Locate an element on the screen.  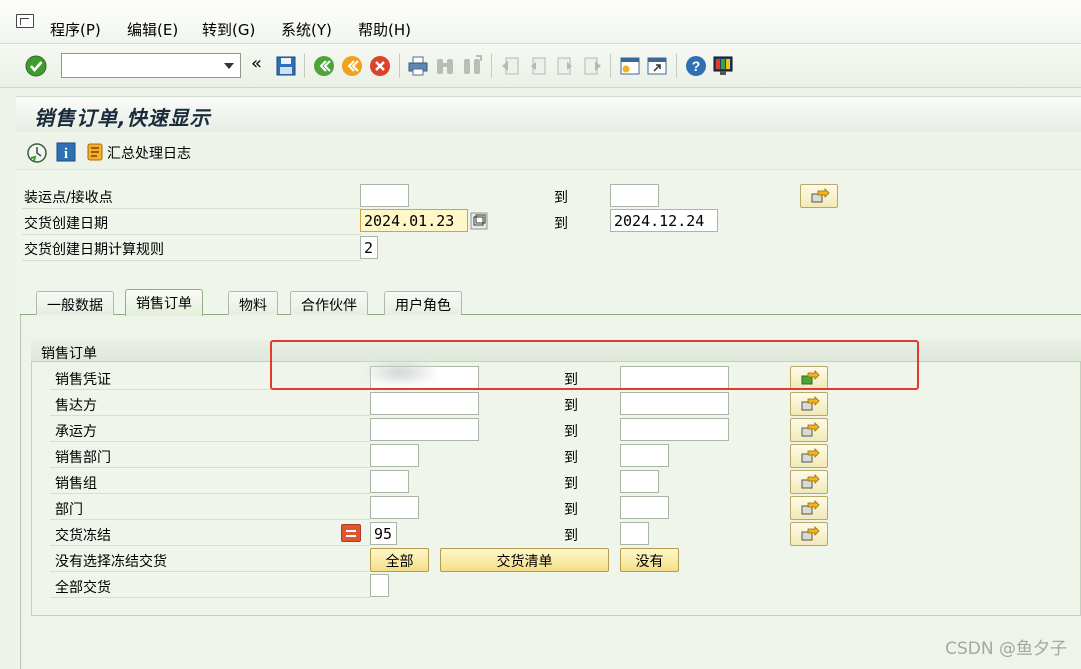
title-bar: 销售订单,快速显示 is located at coordinates (548, 114).